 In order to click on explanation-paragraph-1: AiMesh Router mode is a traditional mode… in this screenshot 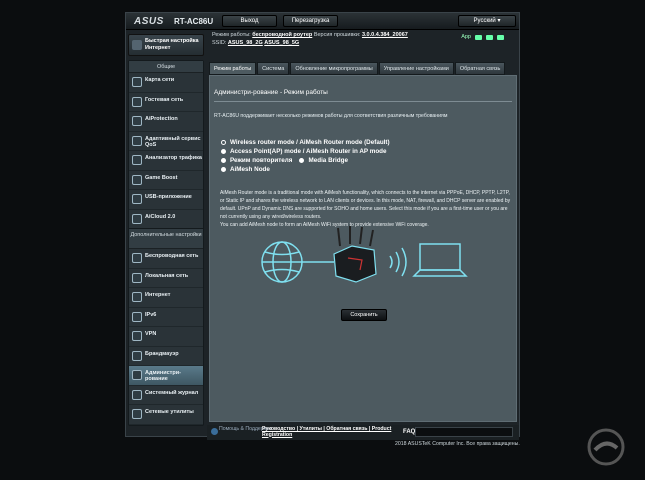, I will do `click(365, 205)`.